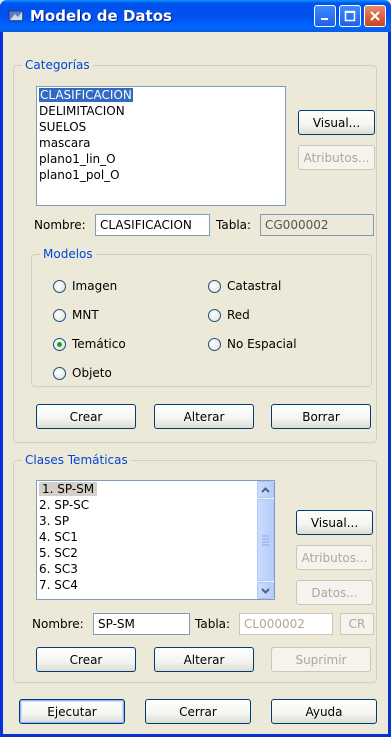  What do you see at coordinates (317, 225) in the screenshot?
I see `categorias-tabla-field: CG000002` at bounding box center [317, 225].